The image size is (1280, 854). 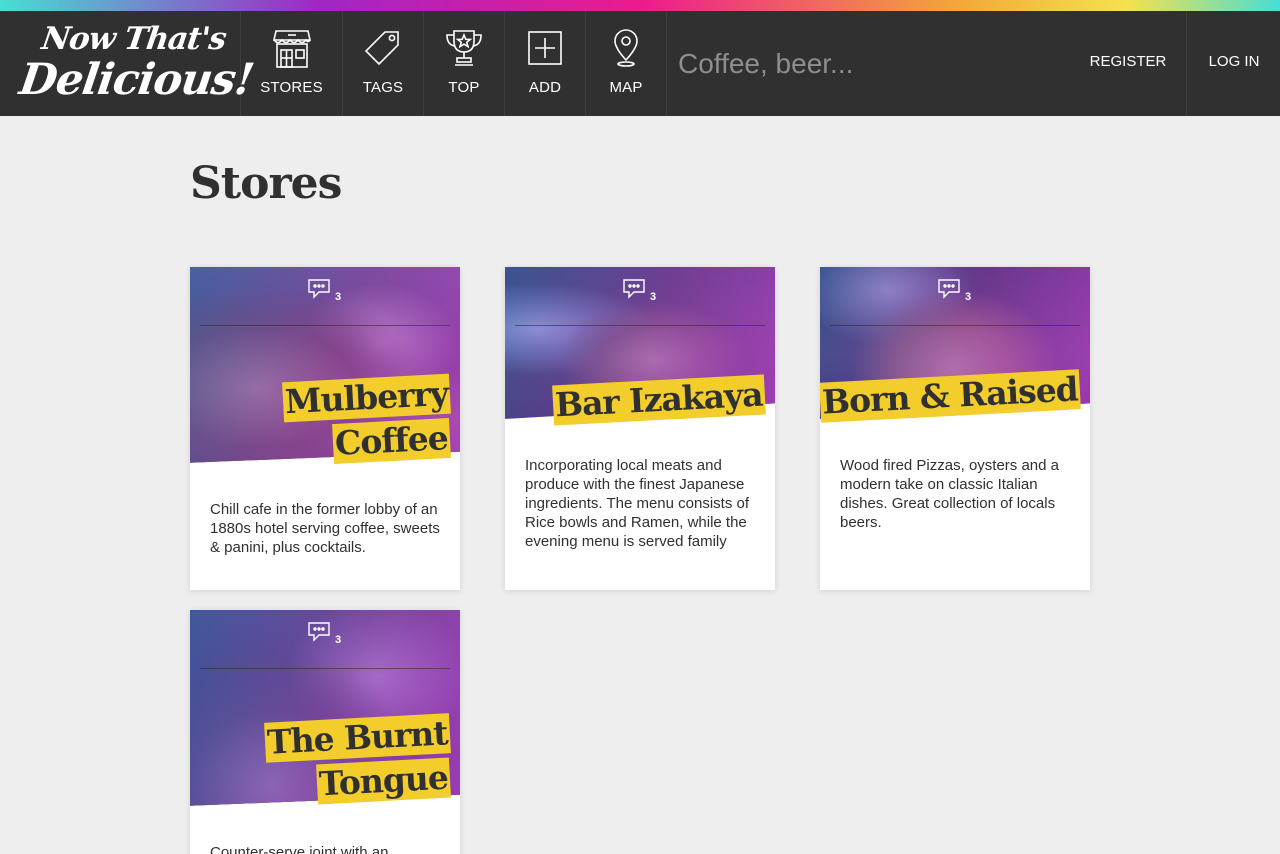 I want to click on logo-line-1: Now That's, so click(x=133, y=39).